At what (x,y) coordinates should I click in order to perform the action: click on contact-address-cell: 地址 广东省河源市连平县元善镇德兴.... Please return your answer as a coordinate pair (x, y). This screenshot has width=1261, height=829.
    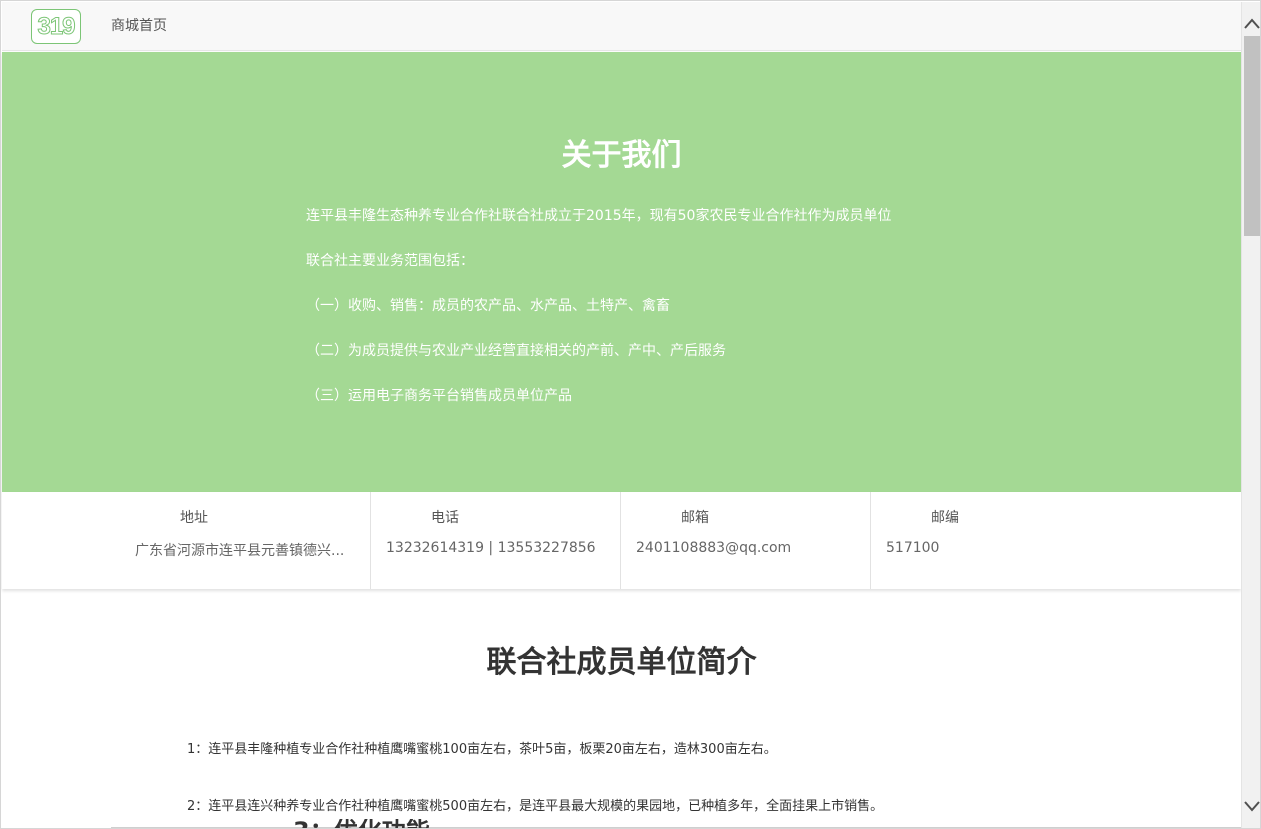
    Looking at the image, I should click on (186, 540).